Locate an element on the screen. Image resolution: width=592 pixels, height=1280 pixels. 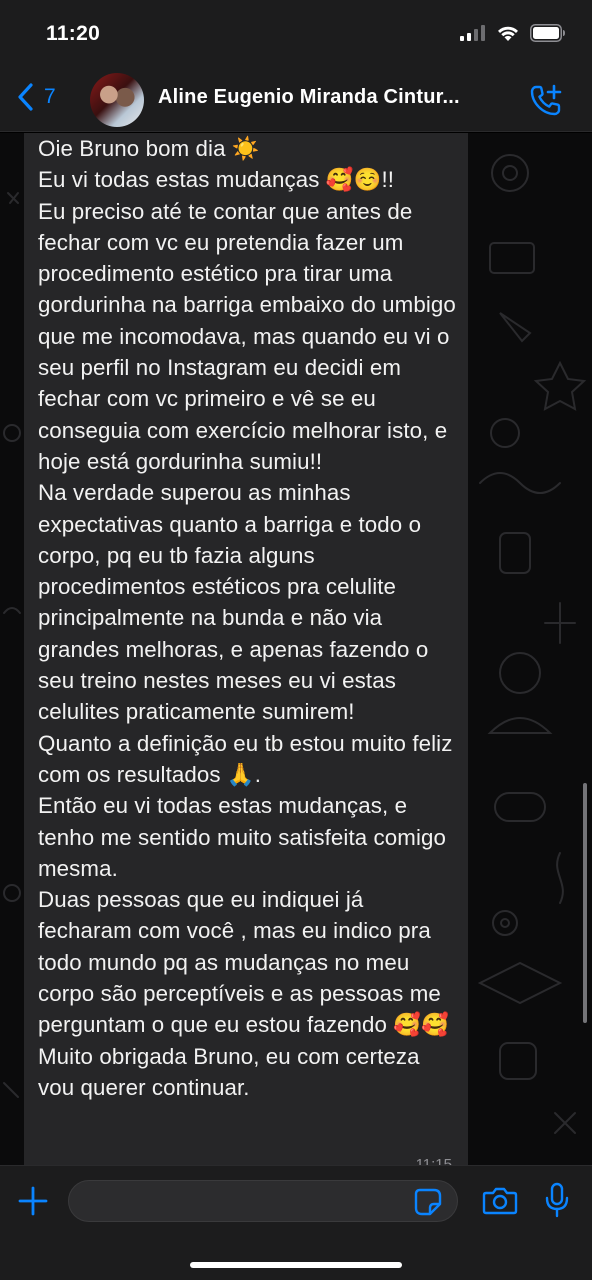
attach-button is located at coordinates (33, 1203).